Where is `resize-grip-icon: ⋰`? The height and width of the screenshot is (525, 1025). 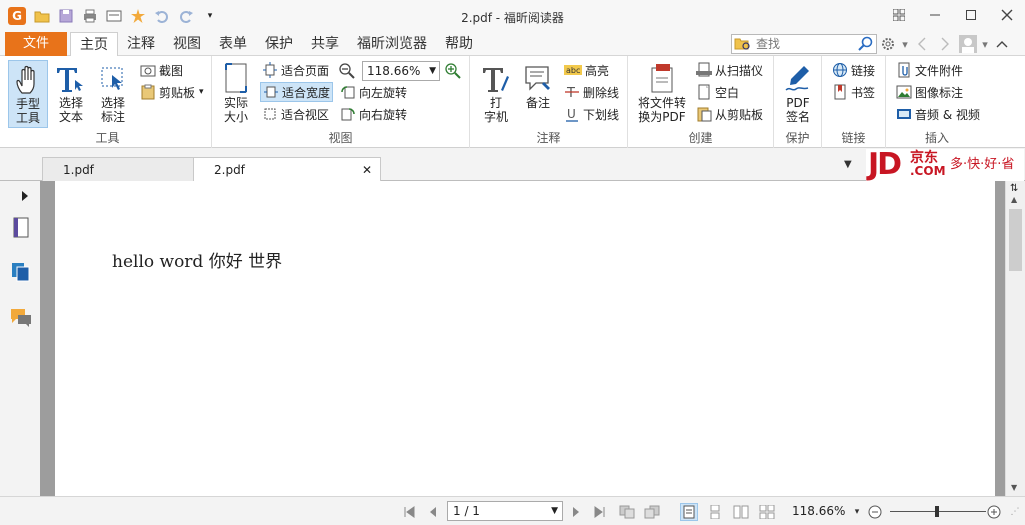
resize-grip-icon: ⋰ is located at coordinates (1015, 512).